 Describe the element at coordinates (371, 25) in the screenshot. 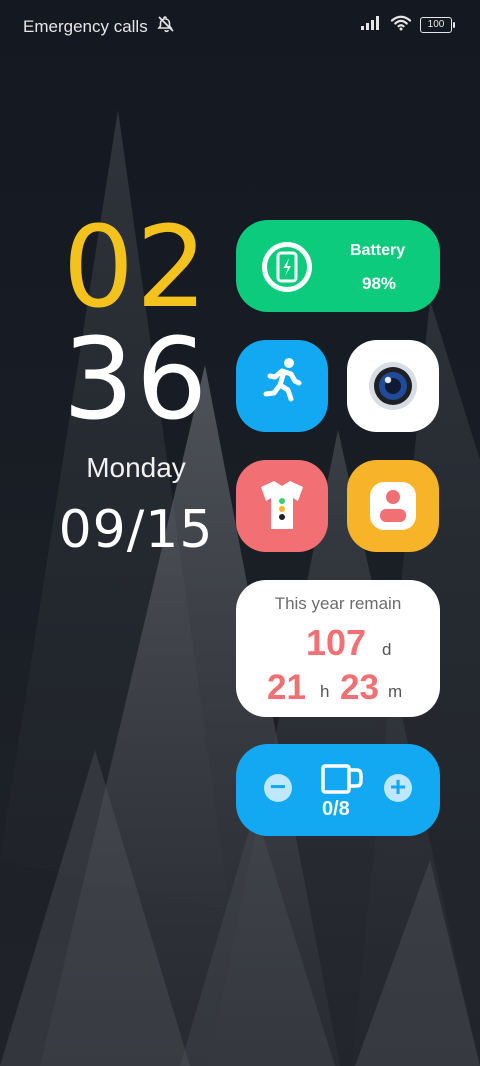

I see `signal-icon` at that location.